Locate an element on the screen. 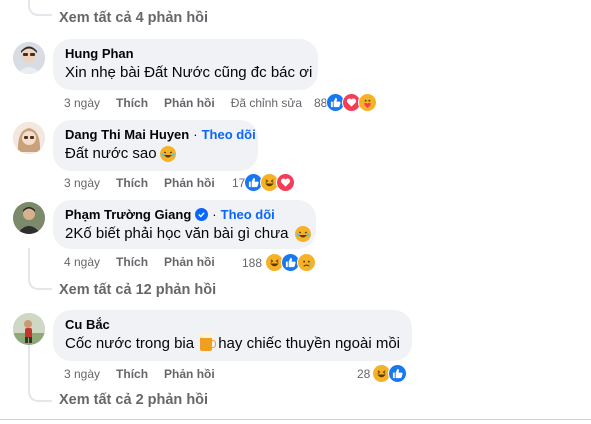 The width and height of the screenshot is (591, 424). reaction-count: 188 is located at coordinates (252, 262).